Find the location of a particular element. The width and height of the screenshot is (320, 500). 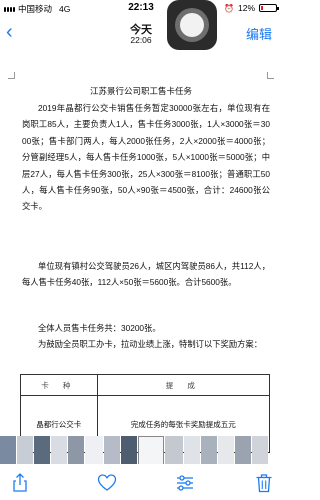

photo-thumbnail-selected is located at coordinates (151, 451).